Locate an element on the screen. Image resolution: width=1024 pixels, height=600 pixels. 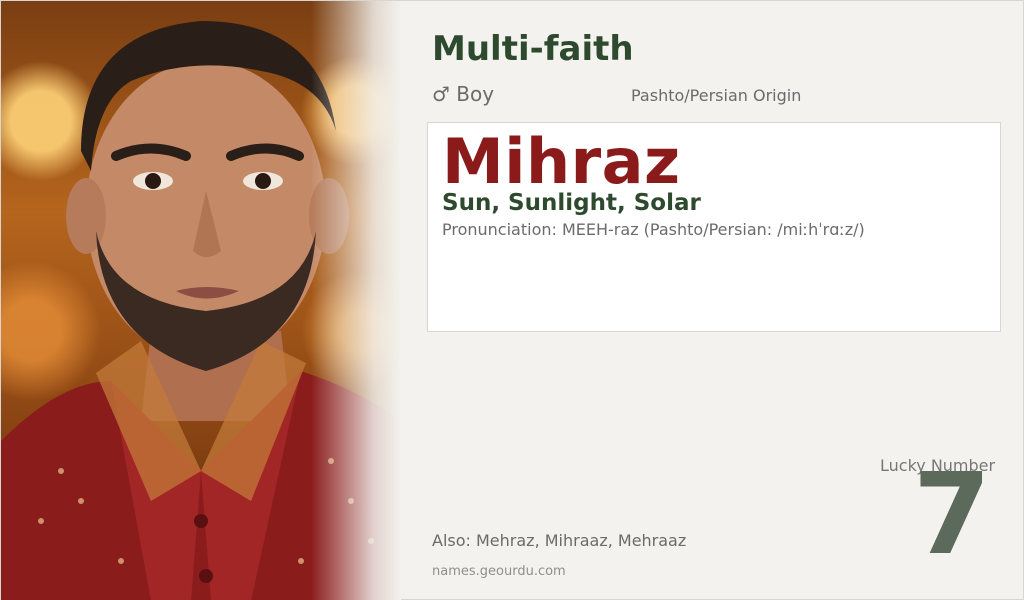
baby-name: Mihraz is located at coordinates (561, 161).